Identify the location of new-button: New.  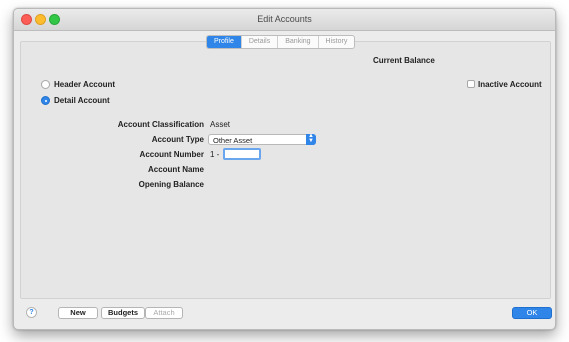
(78, 313).